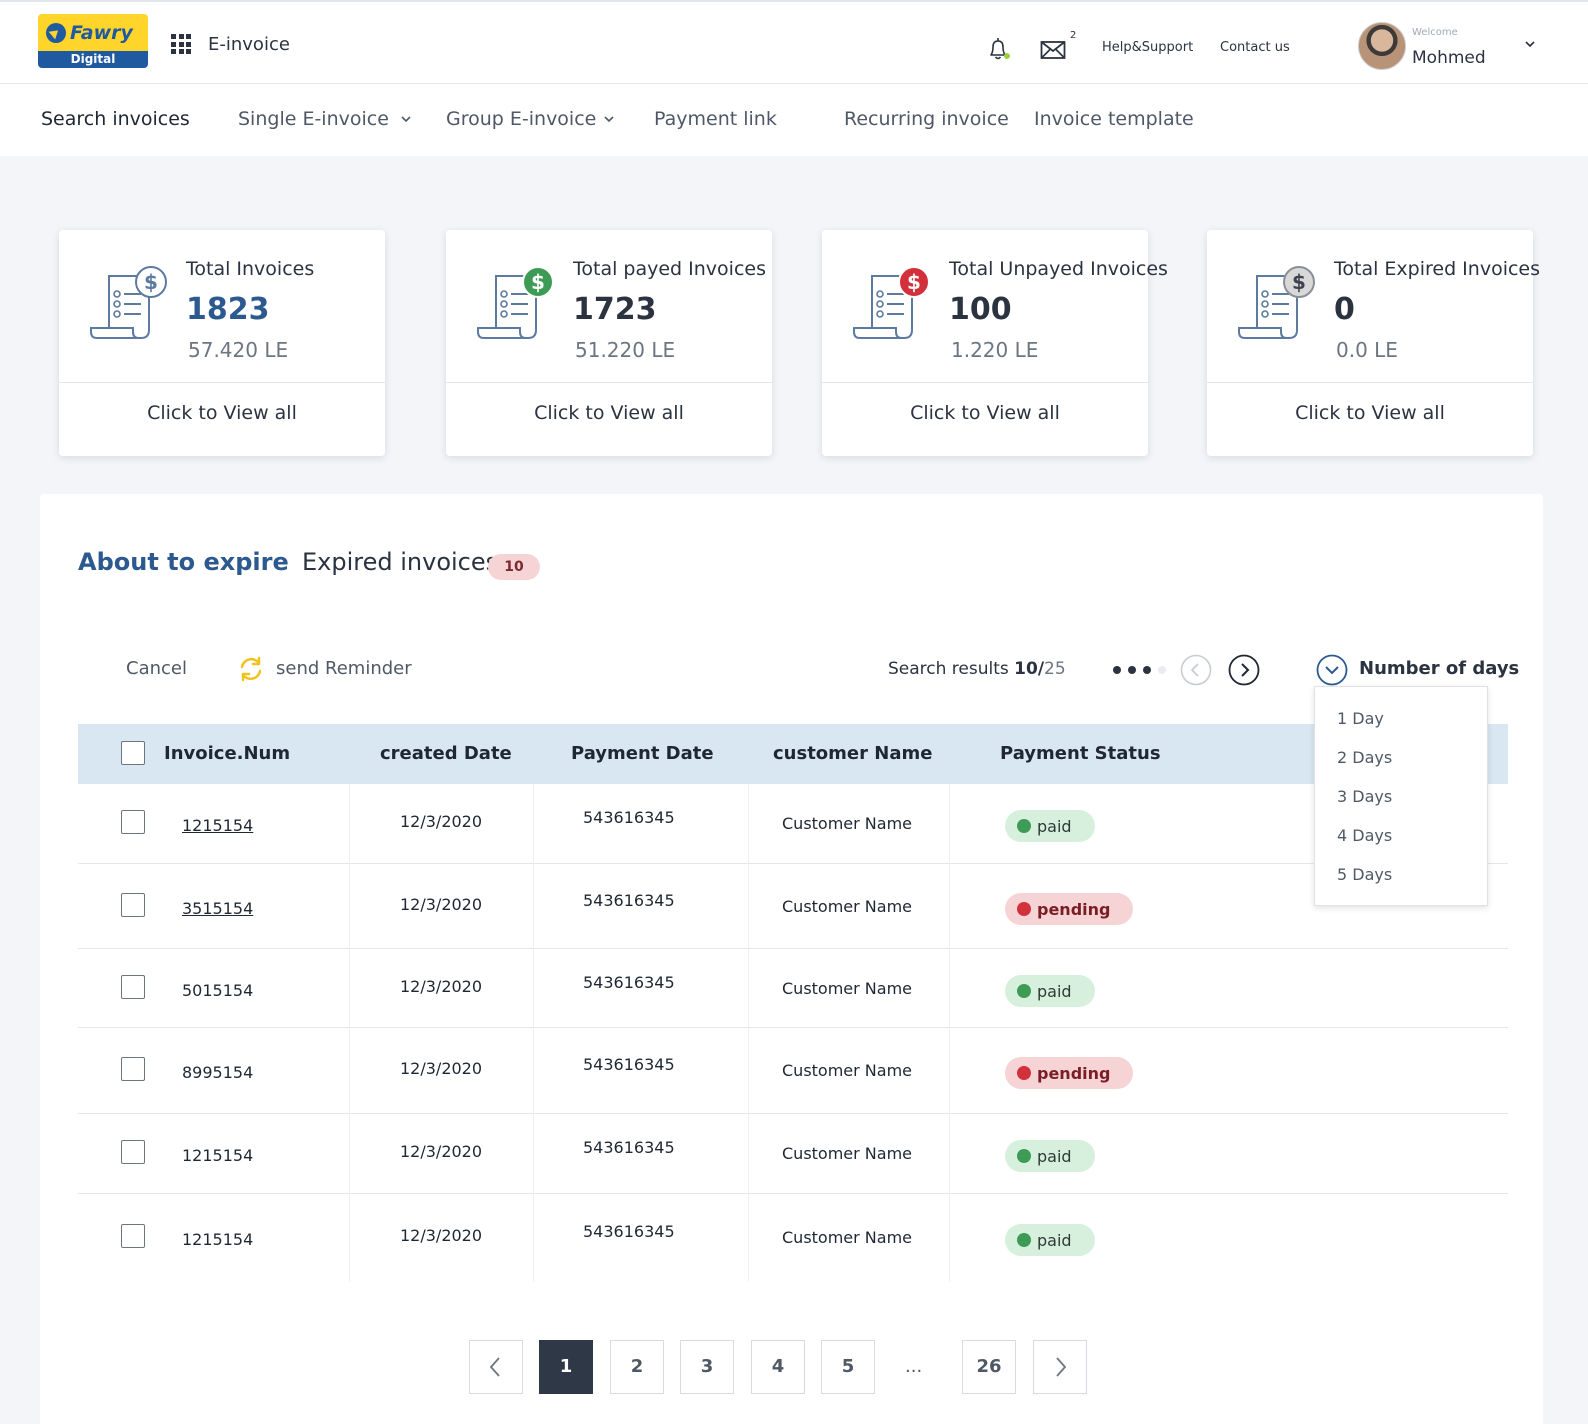 The width and height of the screenshot is (1588, 1424). I want to click on status-badge: pending, so click(1069, 1073).